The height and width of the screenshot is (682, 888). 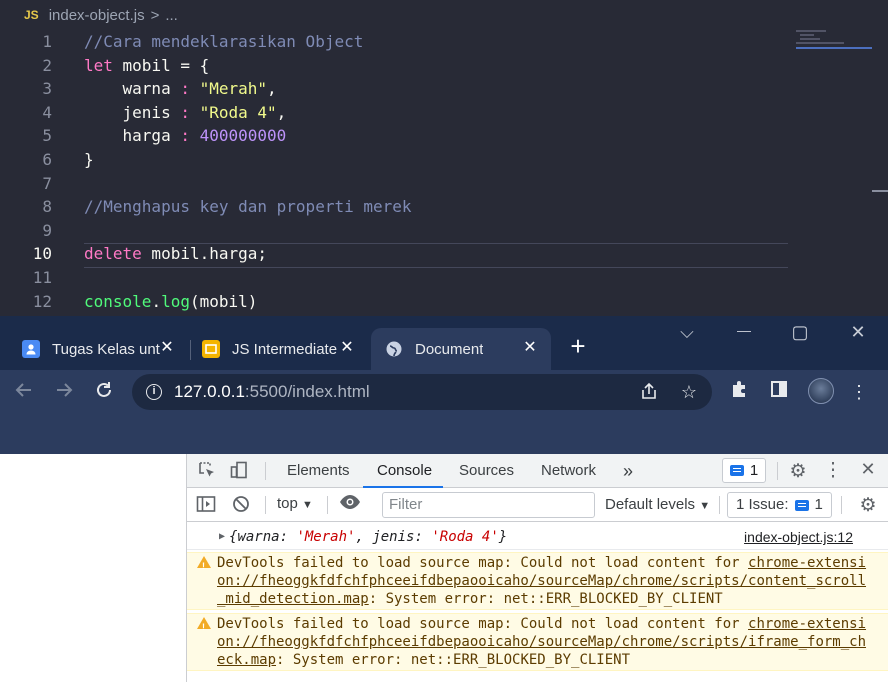 I want to click on line-number: 2, so click(x=47, y=65).